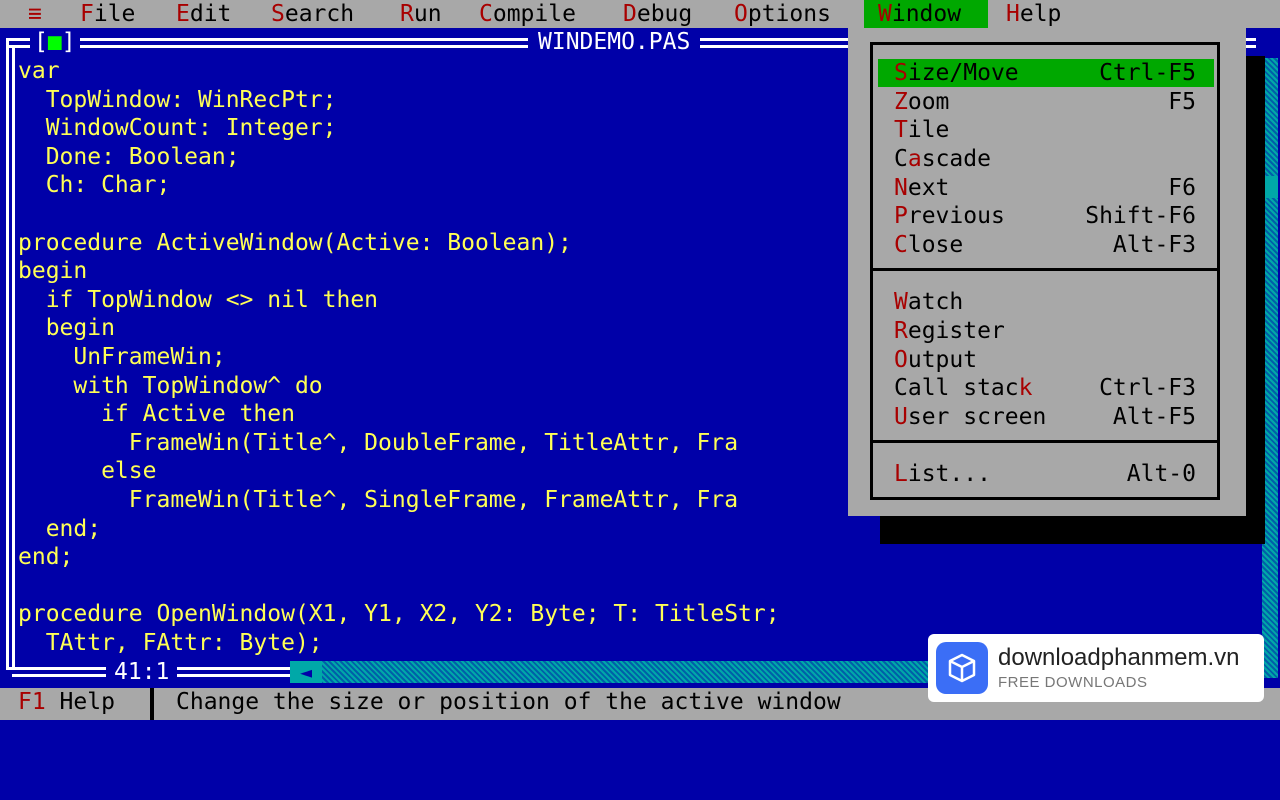  Describe the element at coordinates (399, 71) in the screenshot. I see `code-line: var` at that location.